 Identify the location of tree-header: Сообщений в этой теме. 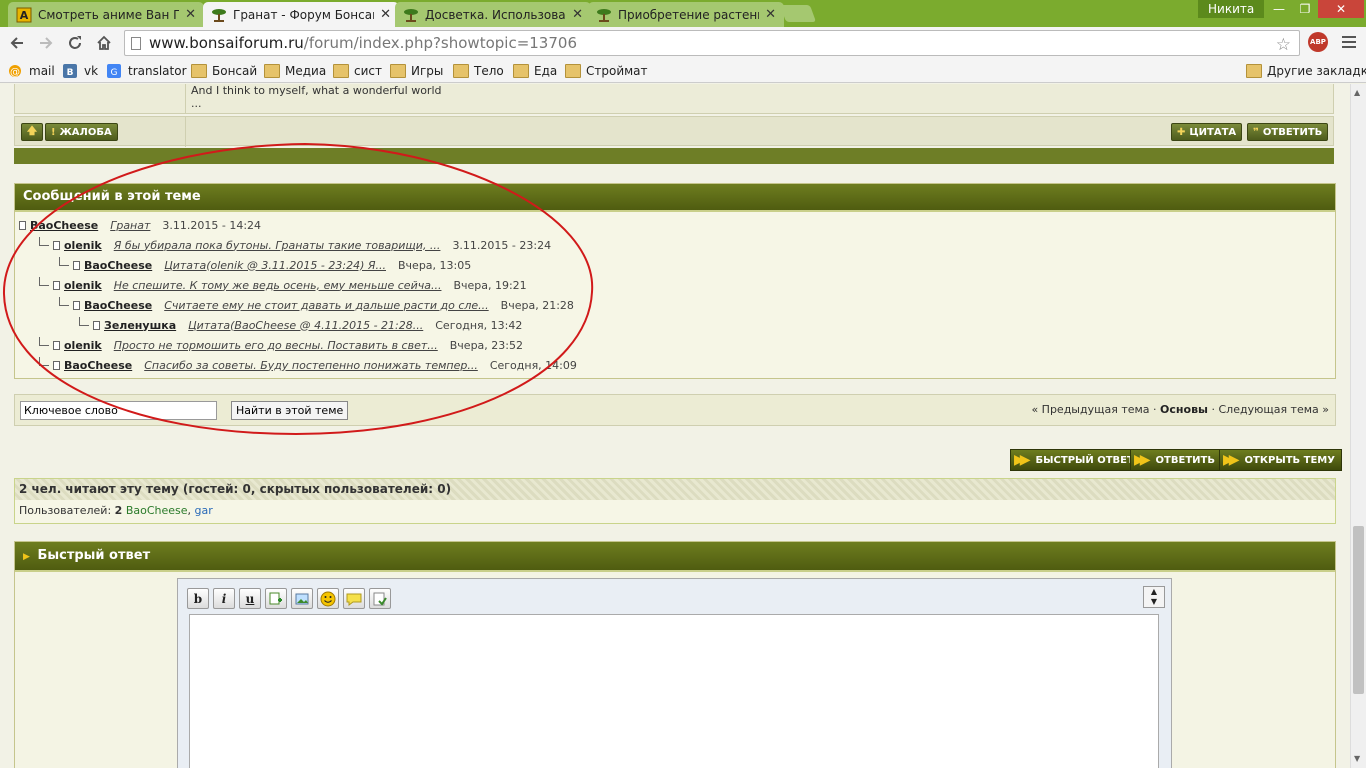
(675, 198).